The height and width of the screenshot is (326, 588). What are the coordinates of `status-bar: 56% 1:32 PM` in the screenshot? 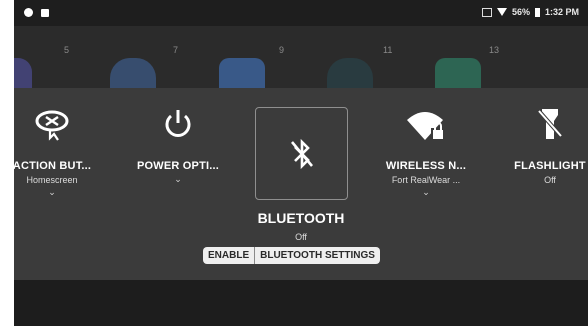 It's located at (301, 13).